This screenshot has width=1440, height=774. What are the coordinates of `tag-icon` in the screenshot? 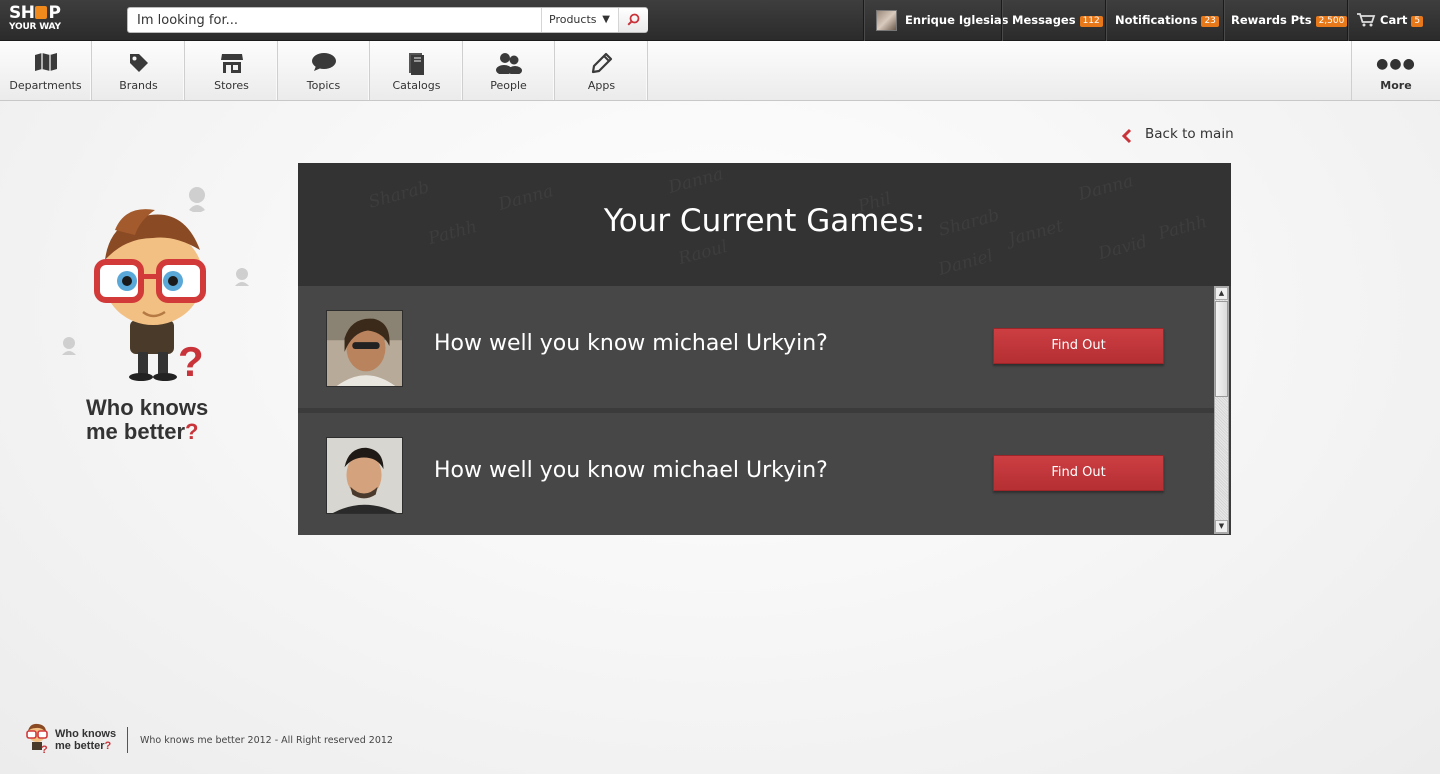 It's located at (138, 63).